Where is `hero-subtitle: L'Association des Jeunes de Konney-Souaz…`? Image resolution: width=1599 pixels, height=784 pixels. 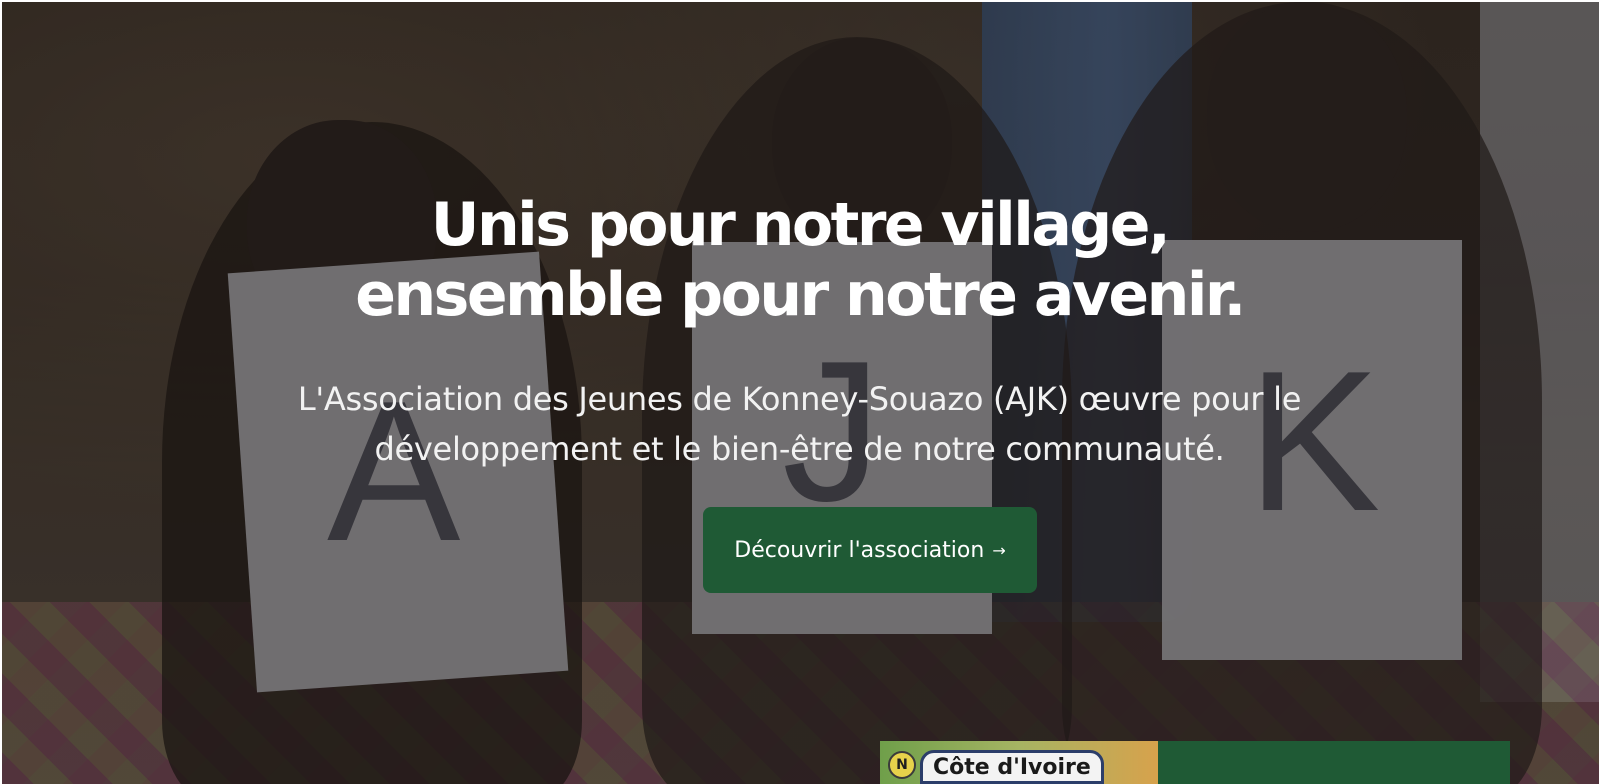 hero-subtitle: L'Association des Jeunes de Konney-Souaz… is located at coordinates (800, 424).